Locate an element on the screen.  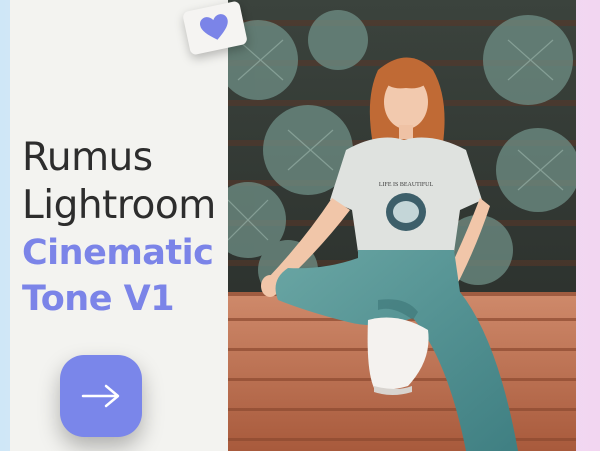
tshirt-text: LIFE IS BEAUTIFUL is located at coordinates (406, 185).